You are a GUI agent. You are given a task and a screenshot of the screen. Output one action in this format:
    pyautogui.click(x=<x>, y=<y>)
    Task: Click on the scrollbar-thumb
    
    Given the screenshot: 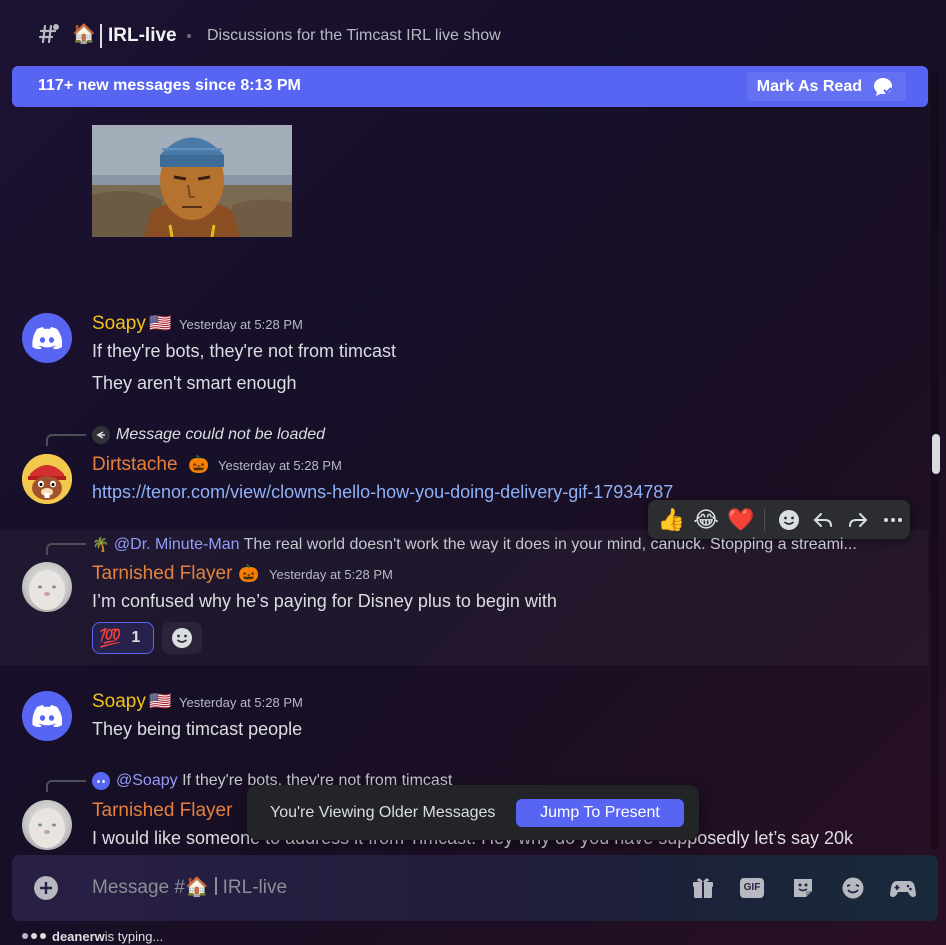 What is the action you would take?
    pyautogui.click(x=936, y=454)
    